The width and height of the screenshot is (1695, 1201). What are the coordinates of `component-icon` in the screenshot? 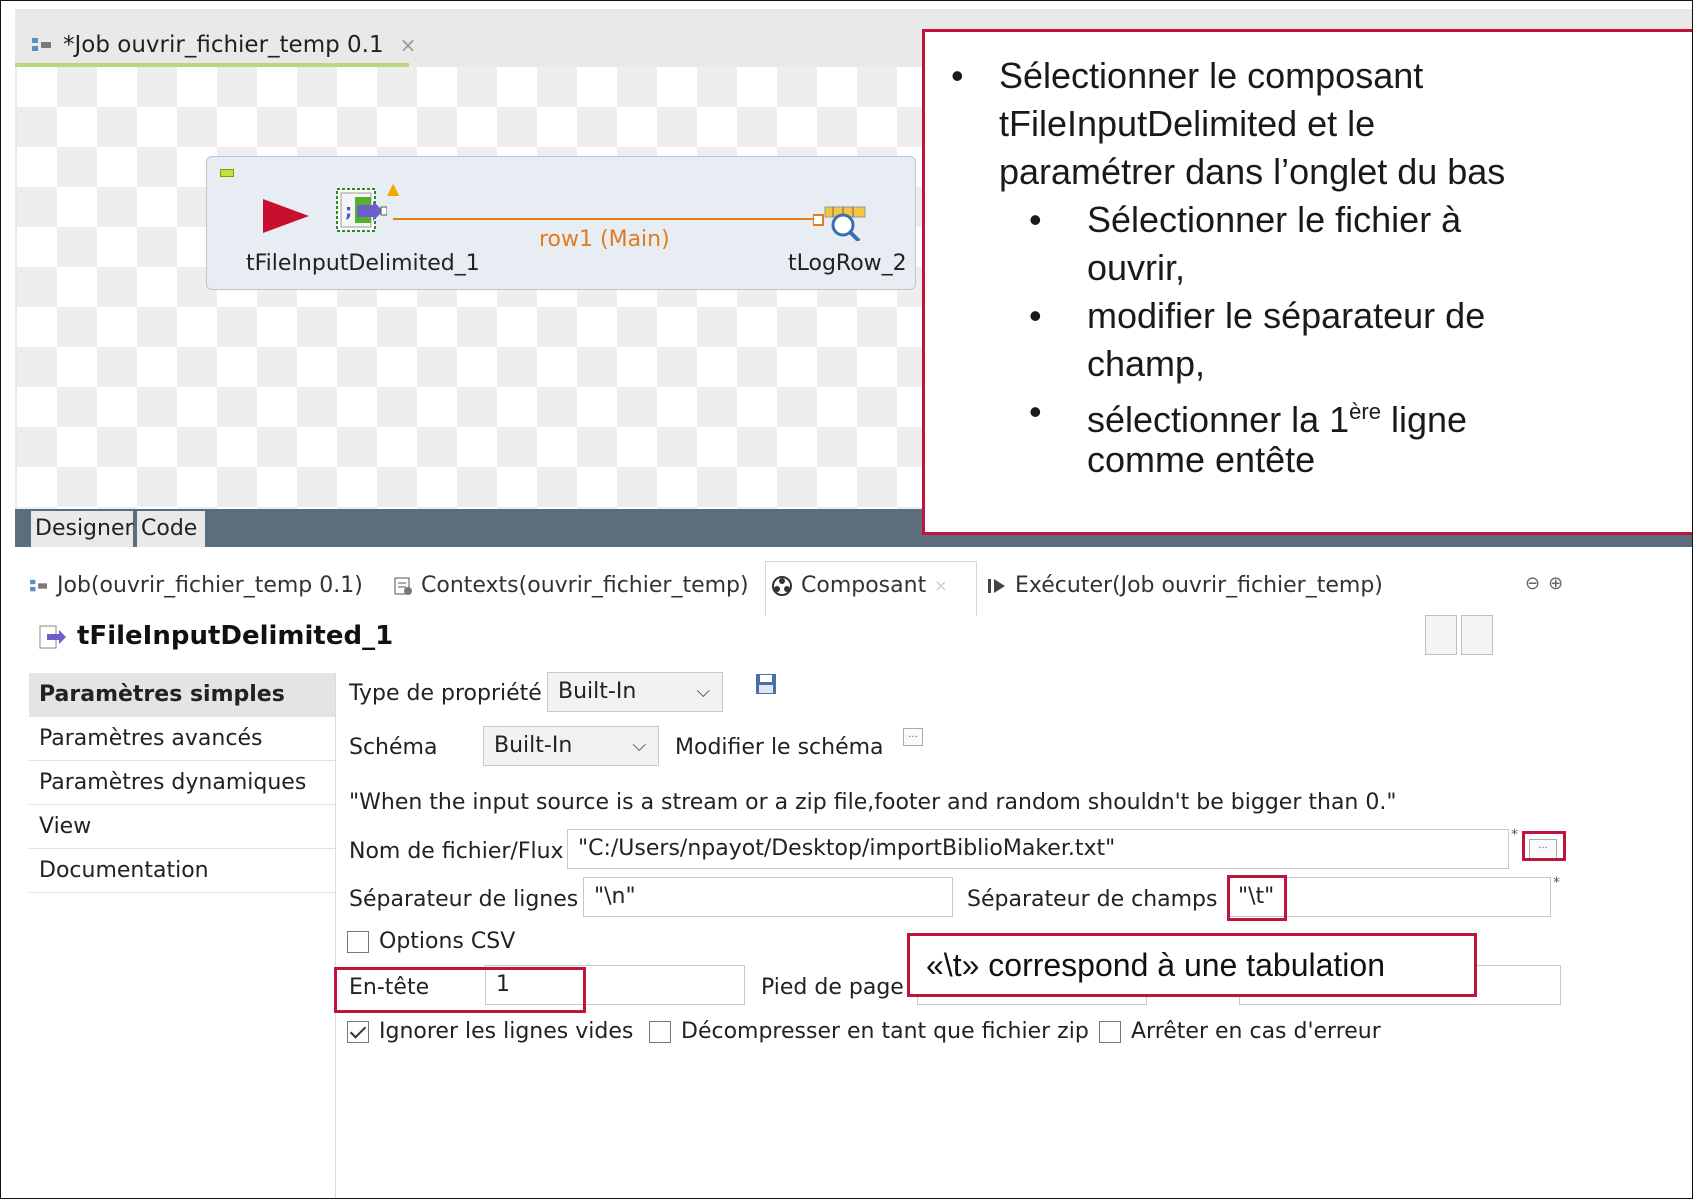 It's located at (782, 585).